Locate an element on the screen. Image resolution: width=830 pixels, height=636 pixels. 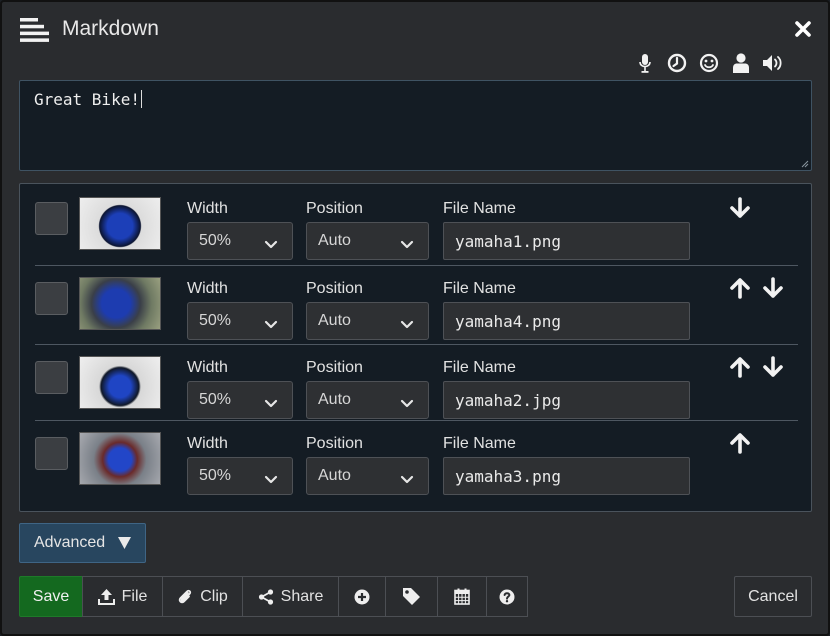
file-label: File is located at coordinates (134, 596).